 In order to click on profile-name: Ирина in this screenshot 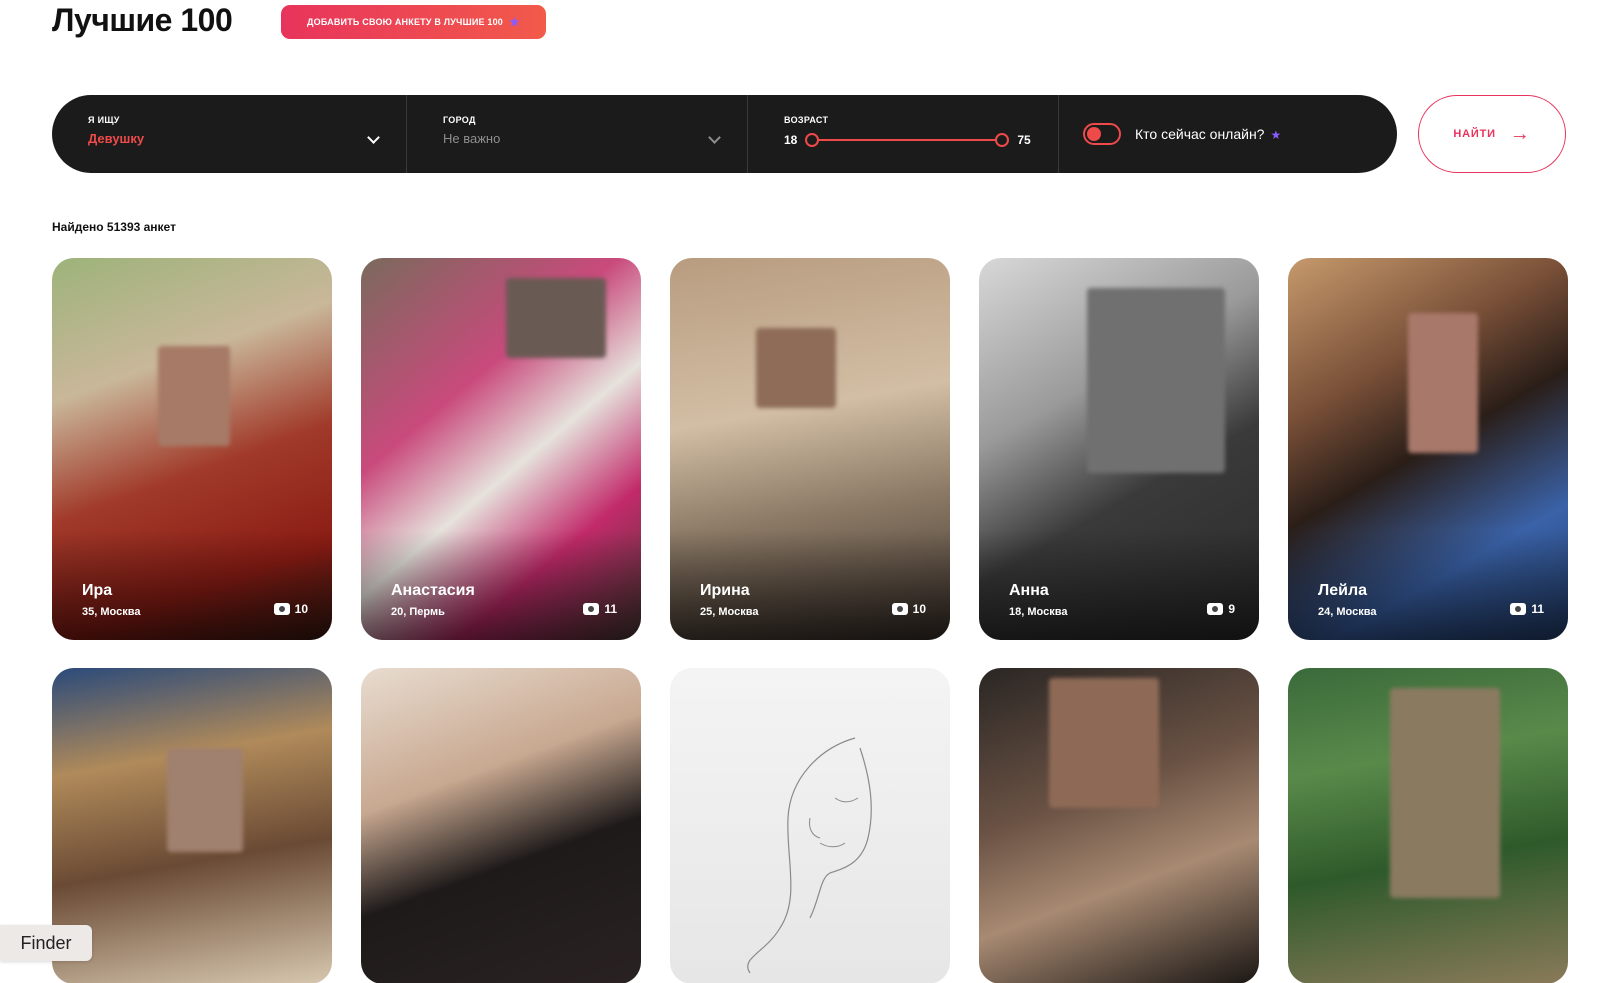, I will do `click(725, 590)`.